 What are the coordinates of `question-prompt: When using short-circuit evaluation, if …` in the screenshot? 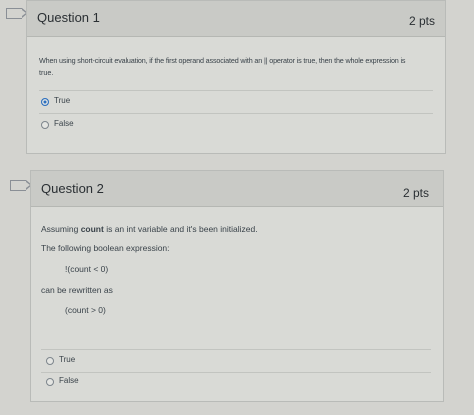 It's located at (222, 60).